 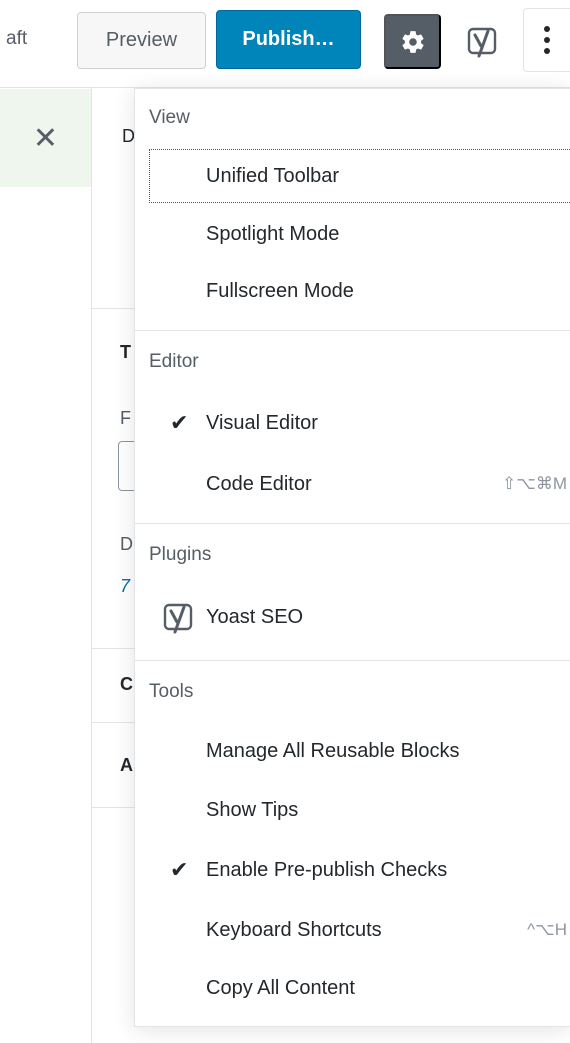 What do you see at coordinates (360, 484) in the screenshot?
I see `menu-item-code-editor: Code Editor ⇧⌥⌘M` at bounding box center [360, 484].